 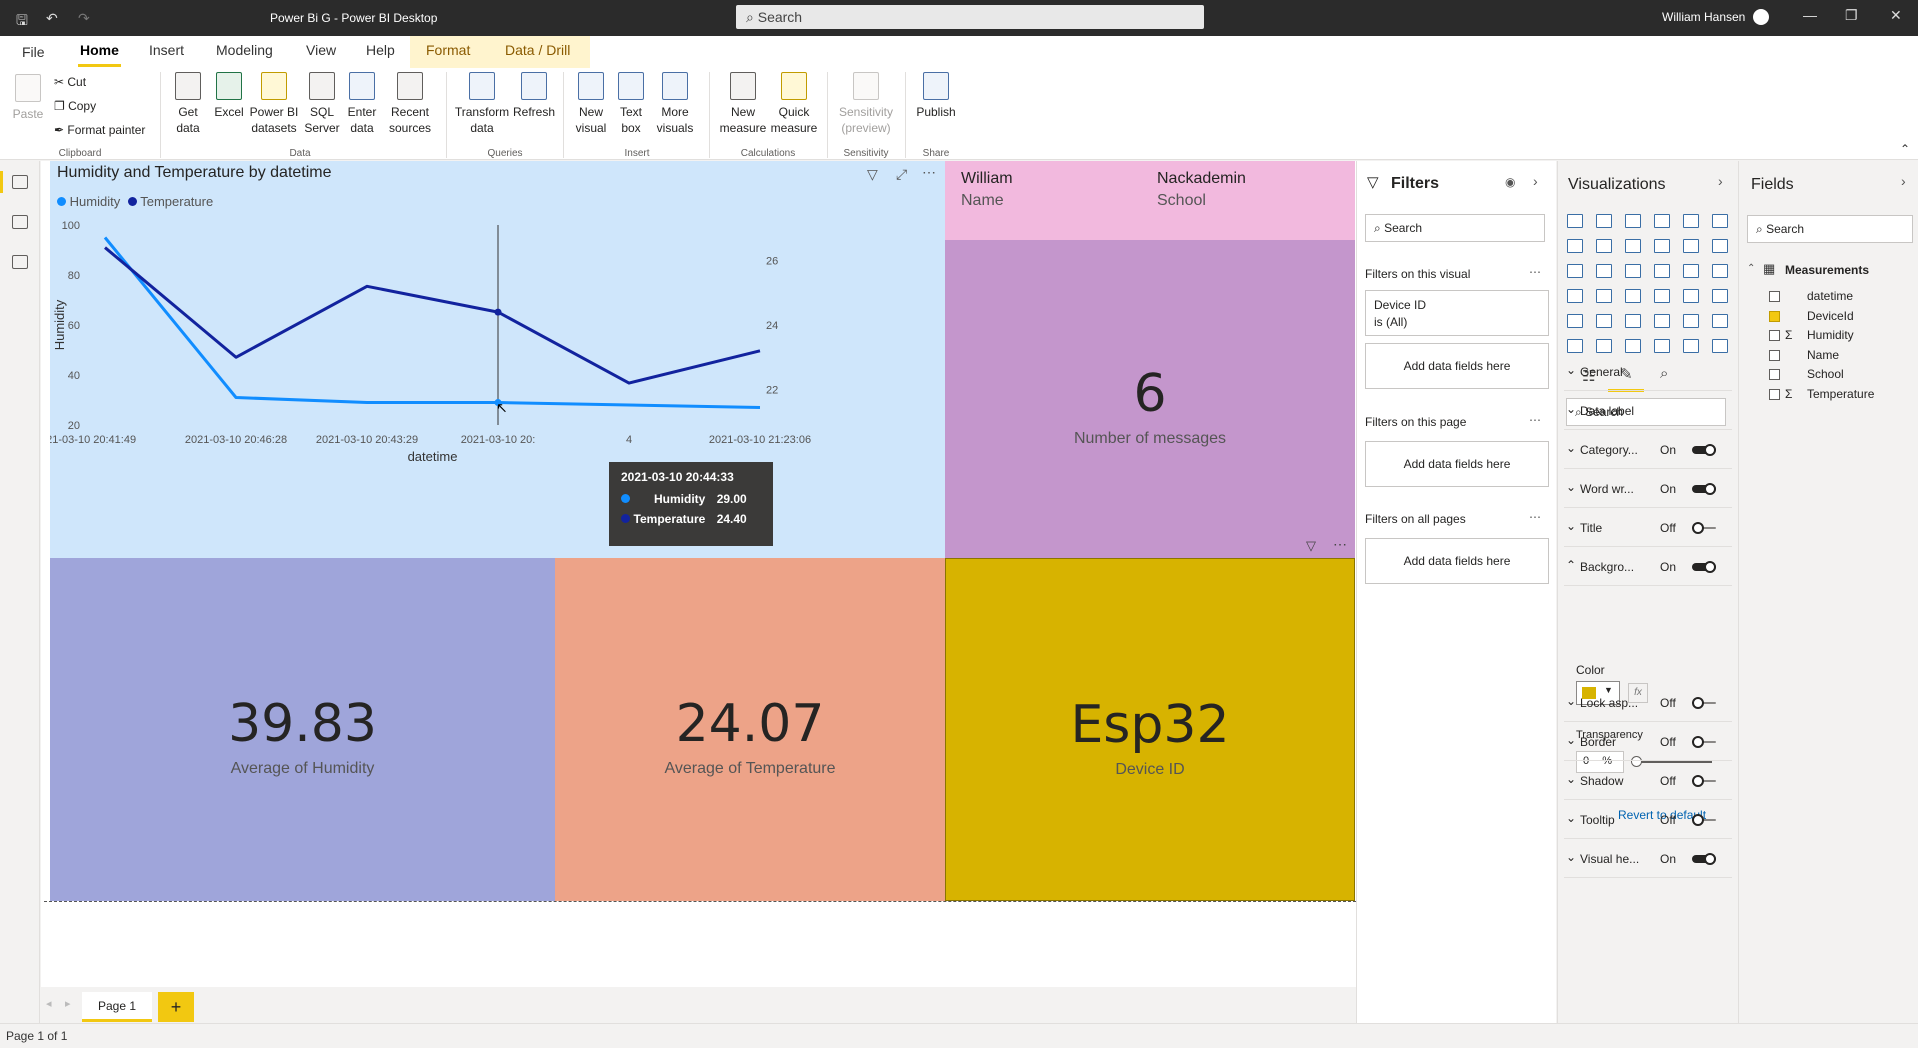 What do you see at coordinates (321, 50) in the screenshot?
I see `tab-view: View` at bounding box center [321, 50].